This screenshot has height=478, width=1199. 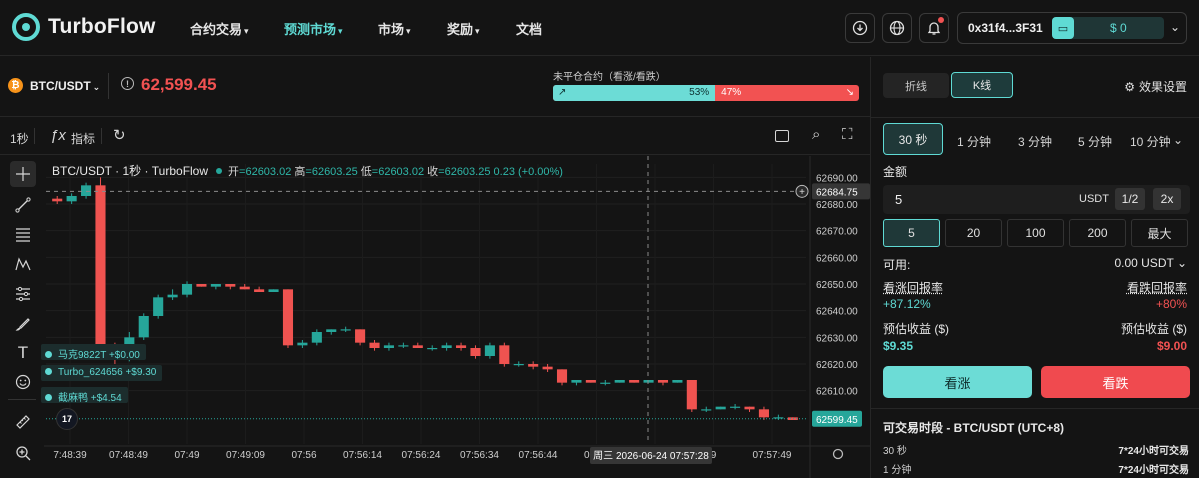 I want to click on crosshair-tool-icon, so click(x=23, y=174).